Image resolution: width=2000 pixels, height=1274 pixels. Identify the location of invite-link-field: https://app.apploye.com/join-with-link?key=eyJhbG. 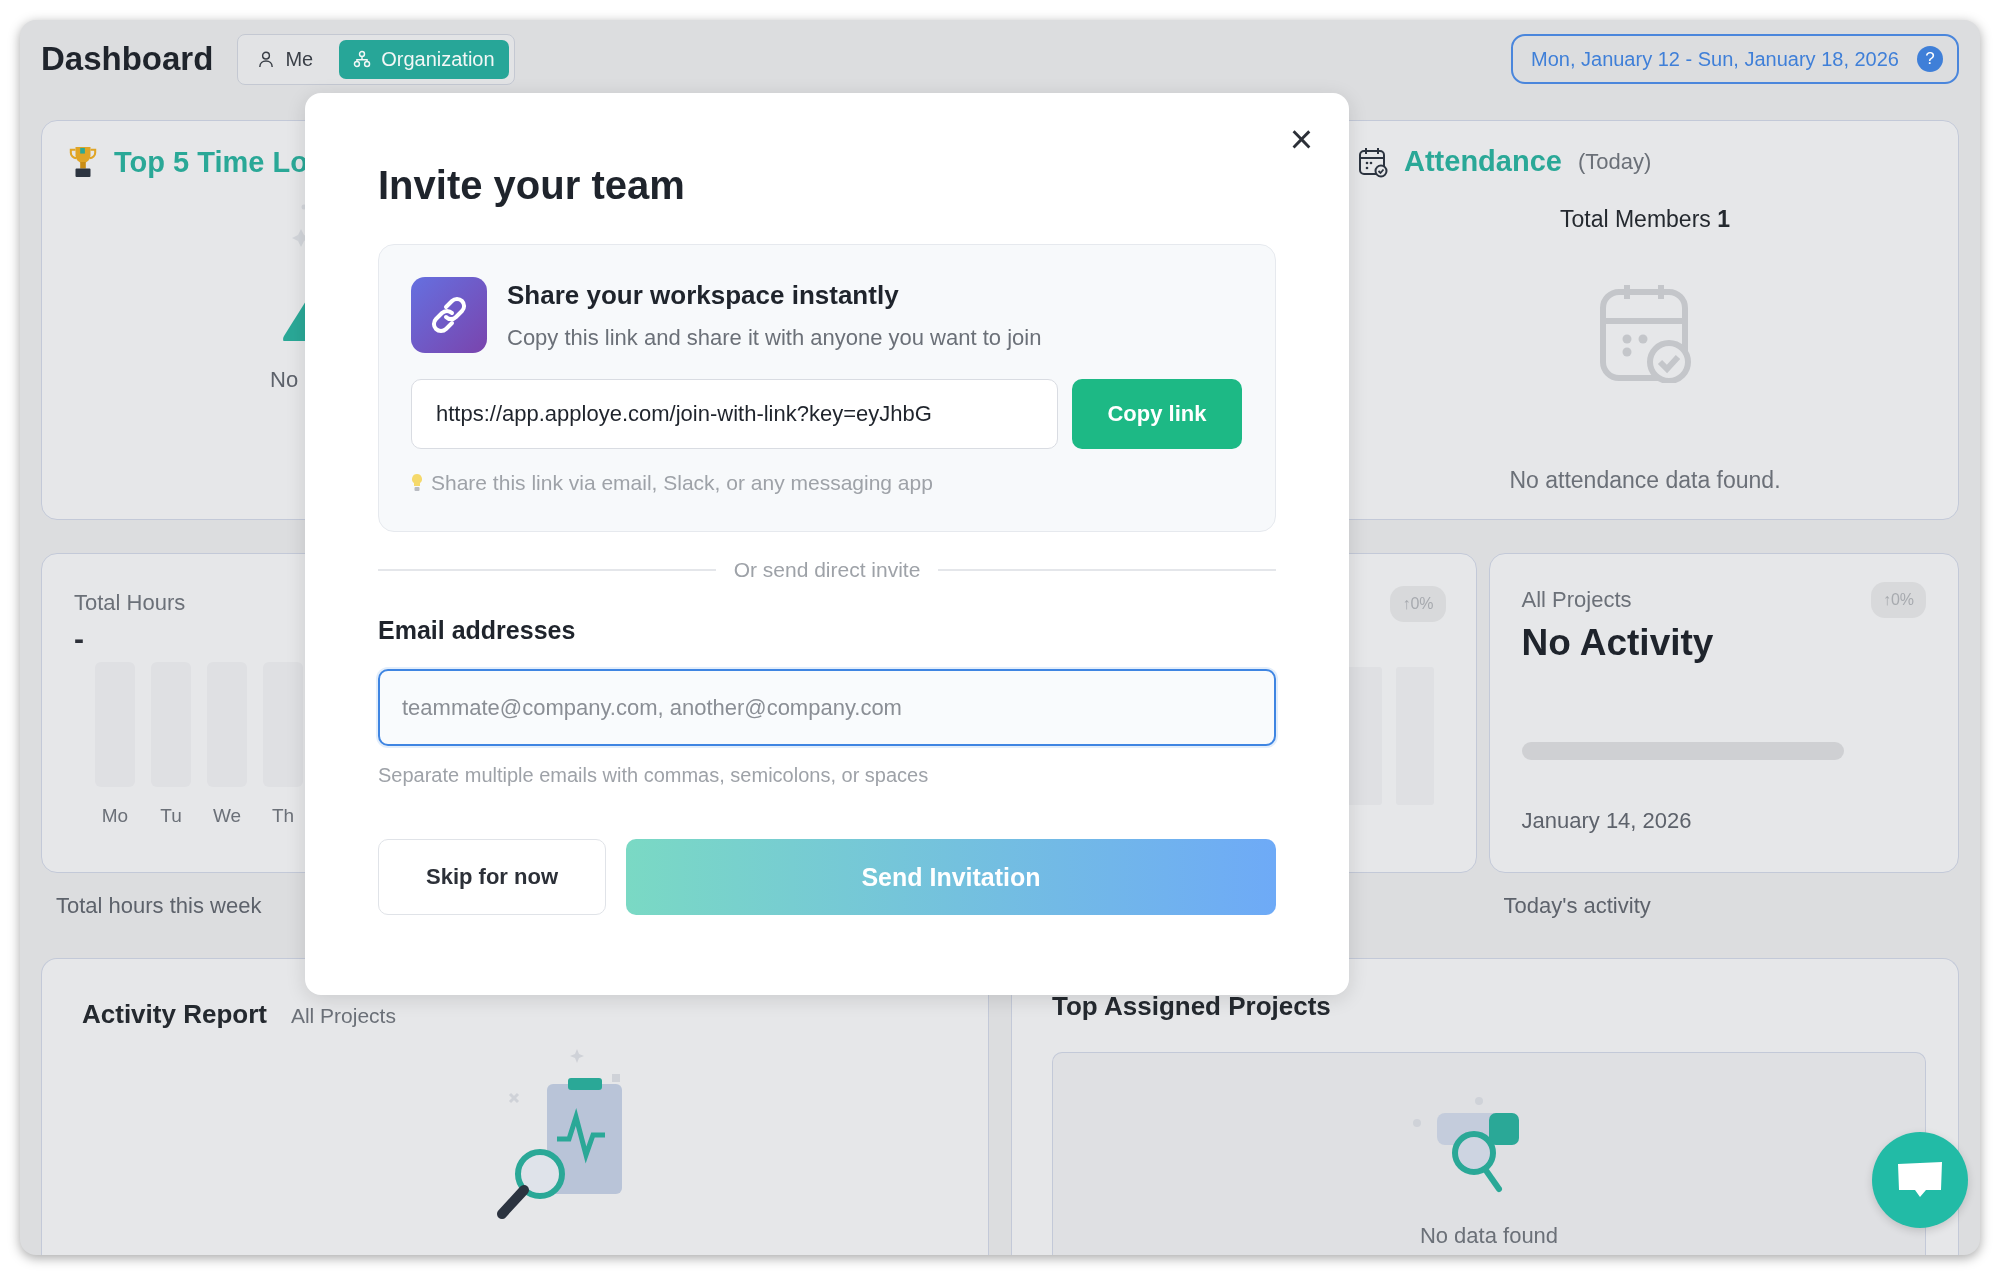
(734, 414).